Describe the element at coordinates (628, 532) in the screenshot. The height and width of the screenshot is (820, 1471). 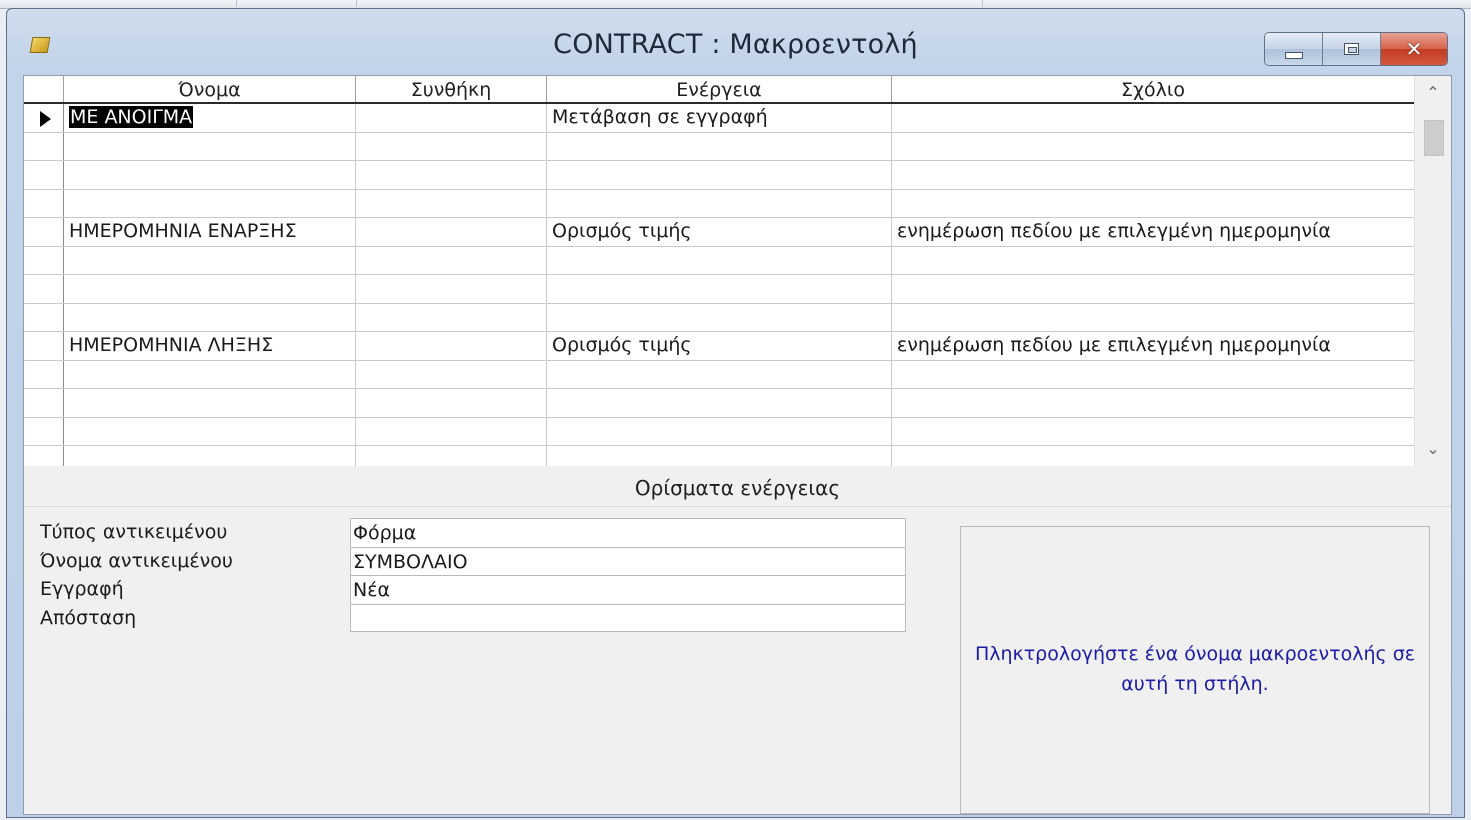
I see `argument-value-field: Φόρμα` at that location.